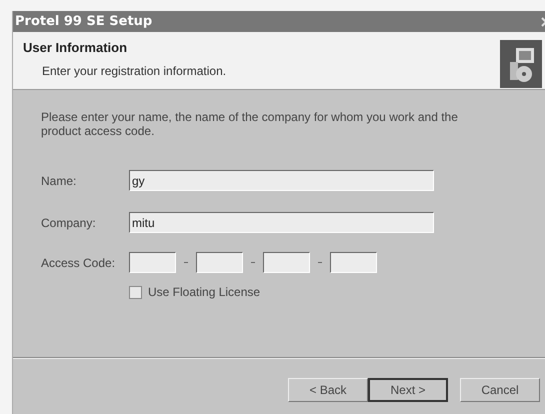 This screenshot has width=545, height=414. What do you see at coordinates (59, 181) in the screenshot?
I see `field-label: Name:` at bounding box center [59, 181].